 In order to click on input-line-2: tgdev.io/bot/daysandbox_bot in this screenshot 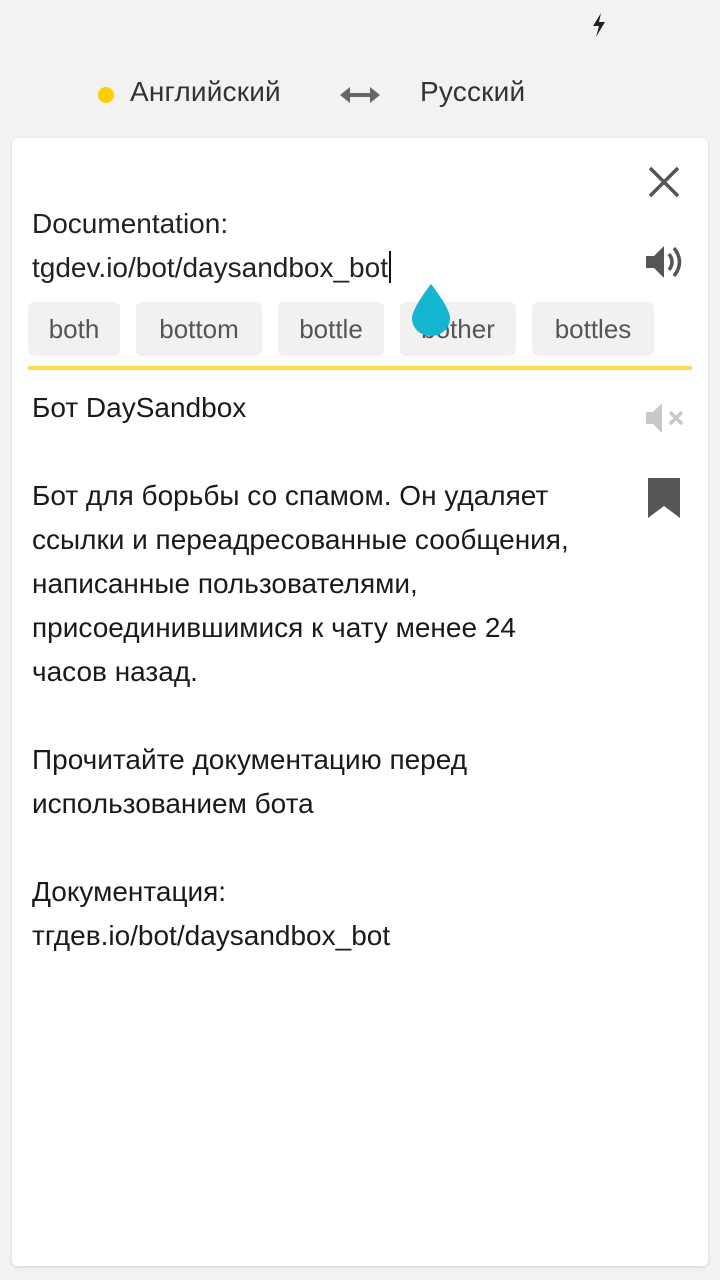, I will do `click(332, 268)`.